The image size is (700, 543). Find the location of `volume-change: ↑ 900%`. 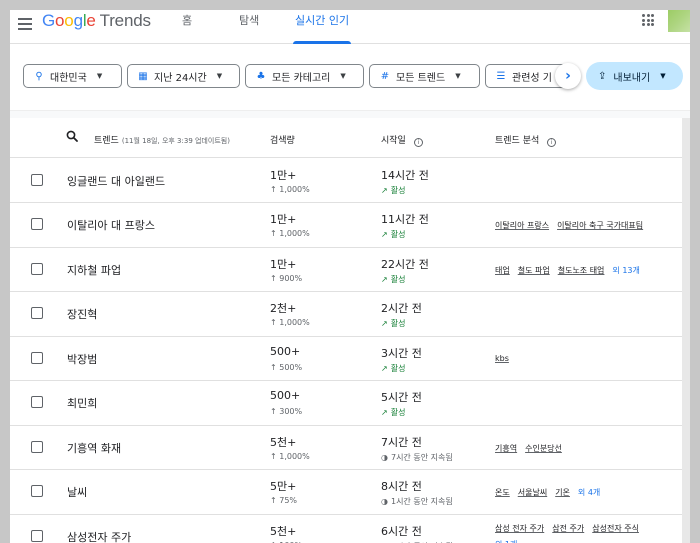

volume-change: ↑ 900% is located at coordinates (286, 278).